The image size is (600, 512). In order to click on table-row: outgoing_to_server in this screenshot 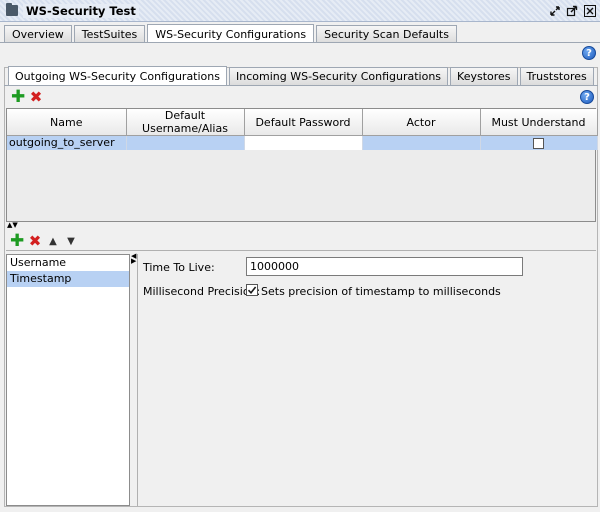, I will do `click(302, 142)`.